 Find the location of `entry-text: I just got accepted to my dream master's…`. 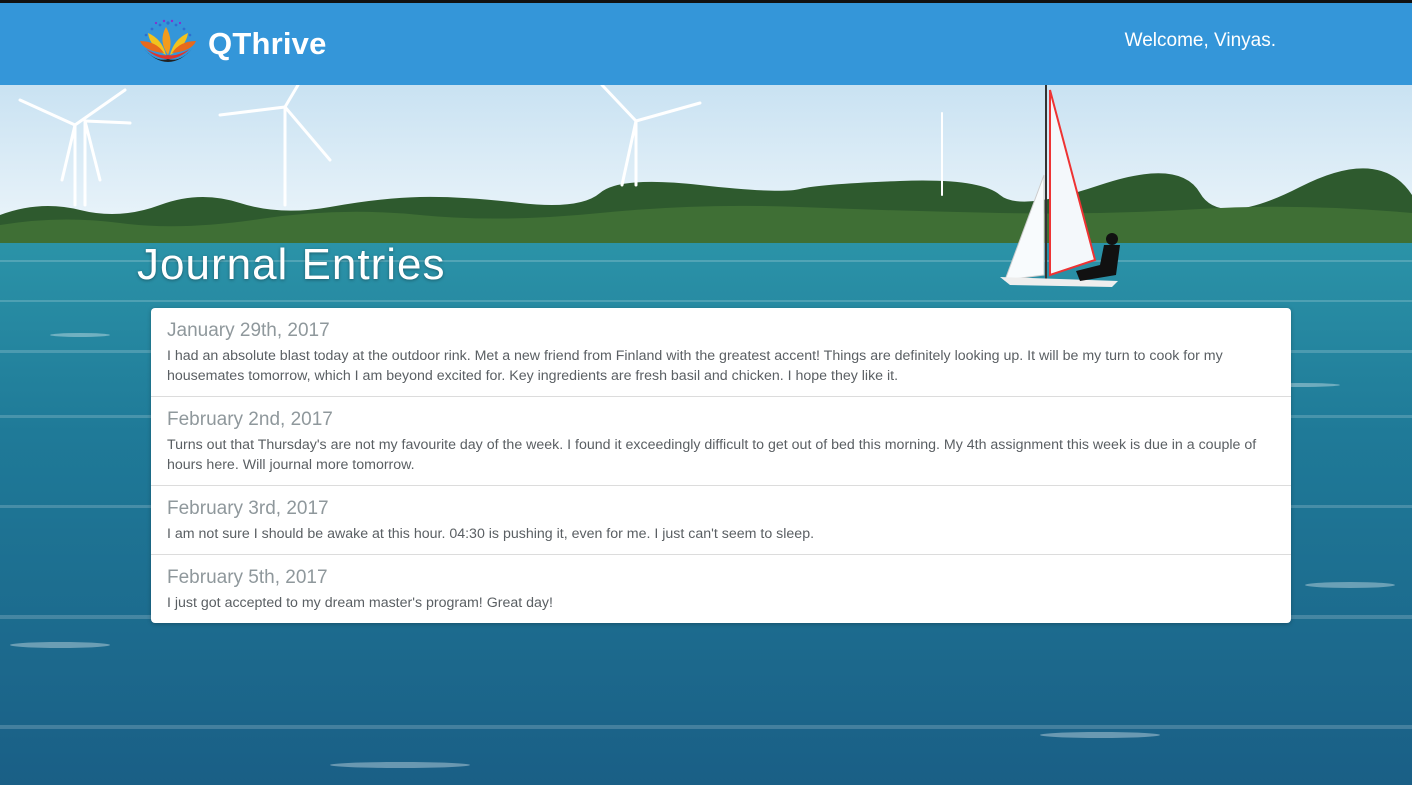

entry-text: I just got accepted to my dream master's… is located at coordinates (360, 603).